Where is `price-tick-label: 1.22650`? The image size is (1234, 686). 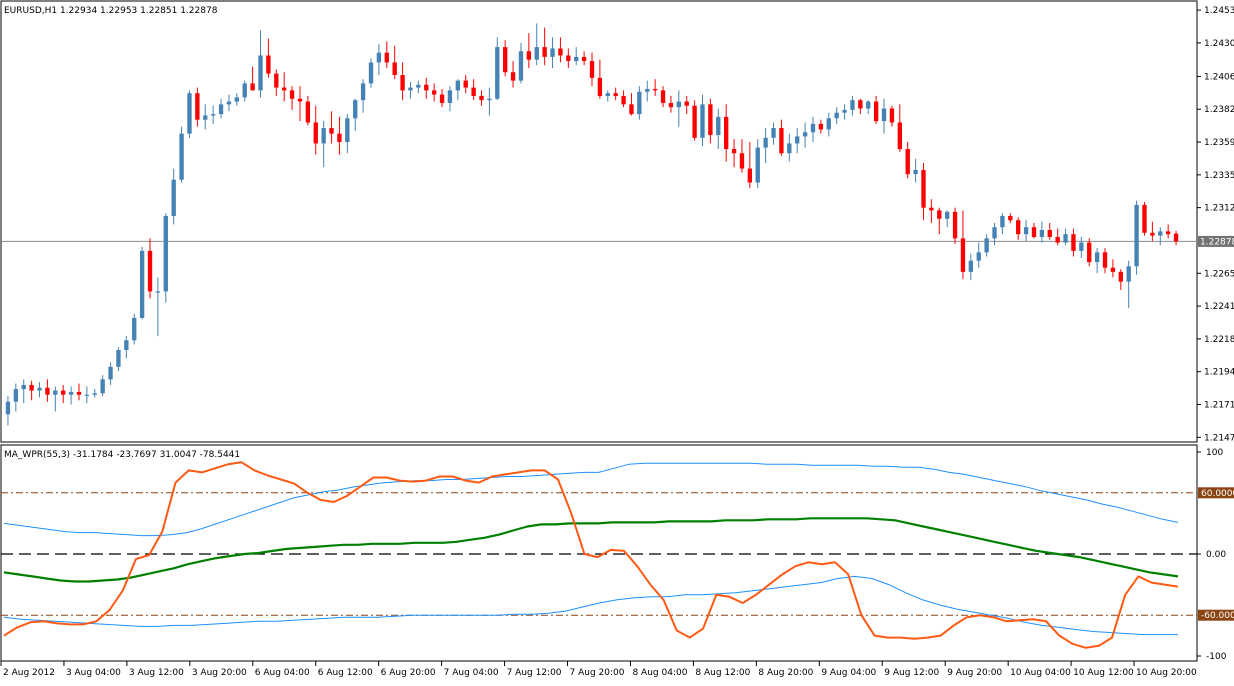
price-tick-label: 1.22650 is located at coordinates (1219, 274).